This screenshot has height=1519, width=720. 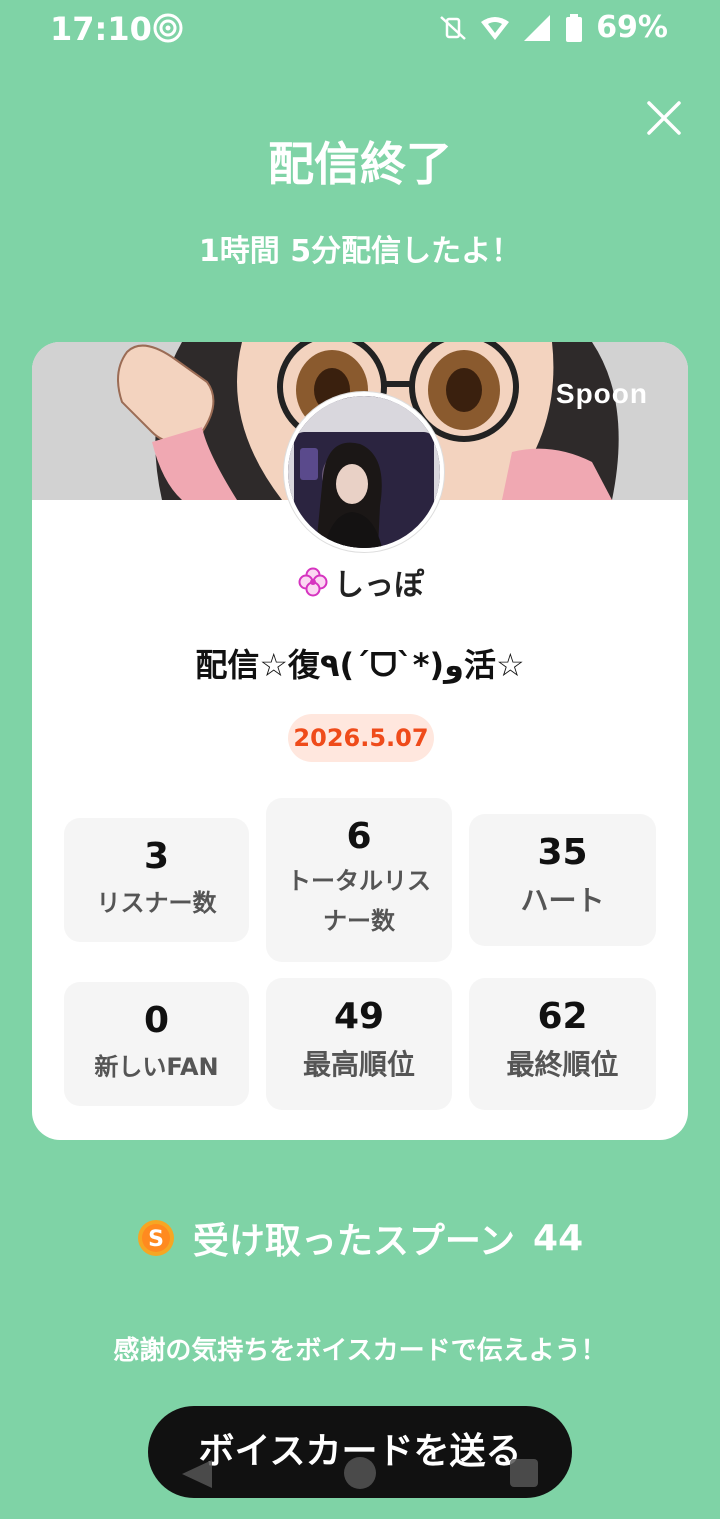 I want to click on username: しっぽ, so click(x=379, y=585).